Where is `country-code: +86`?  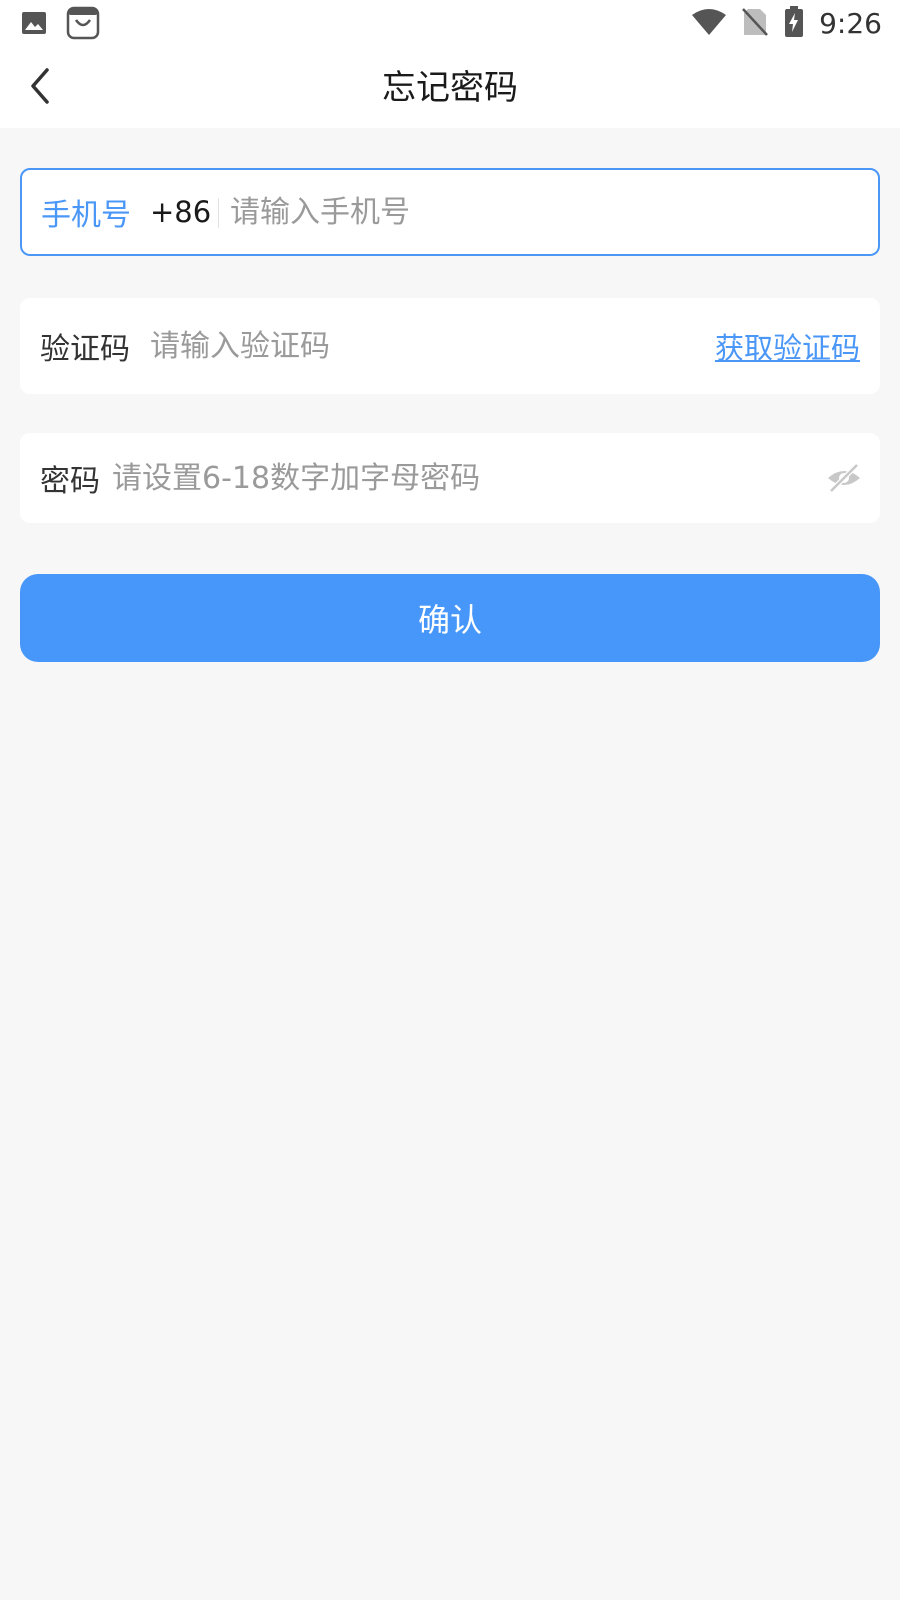 country-code: +86 is located at coordinates (180, 212).